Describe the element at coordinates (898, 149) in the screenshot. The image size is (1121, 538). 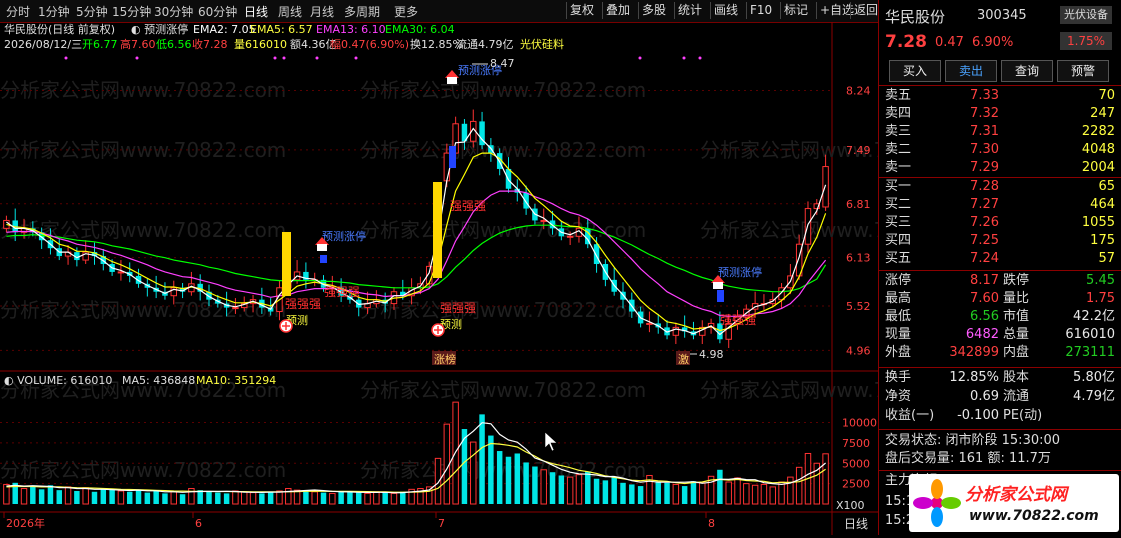
I see `row-label: 卖二` at that location.